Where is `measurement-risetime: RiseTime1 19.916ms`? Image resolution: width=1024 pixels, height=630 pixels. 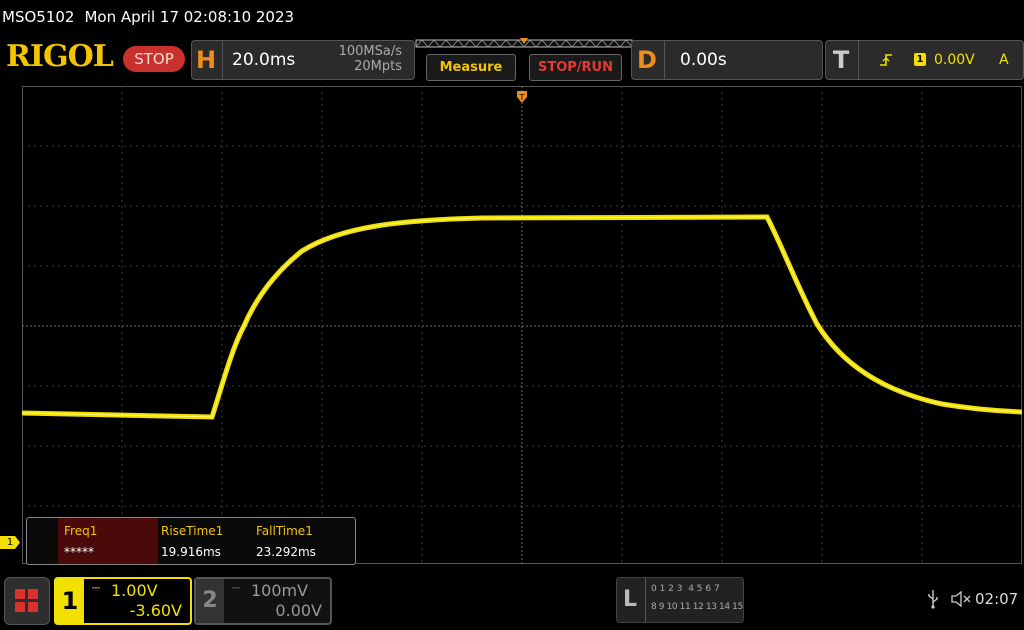
measurement-risetime: RiseTime1 19.916ms is located at coordinates (202, 541).